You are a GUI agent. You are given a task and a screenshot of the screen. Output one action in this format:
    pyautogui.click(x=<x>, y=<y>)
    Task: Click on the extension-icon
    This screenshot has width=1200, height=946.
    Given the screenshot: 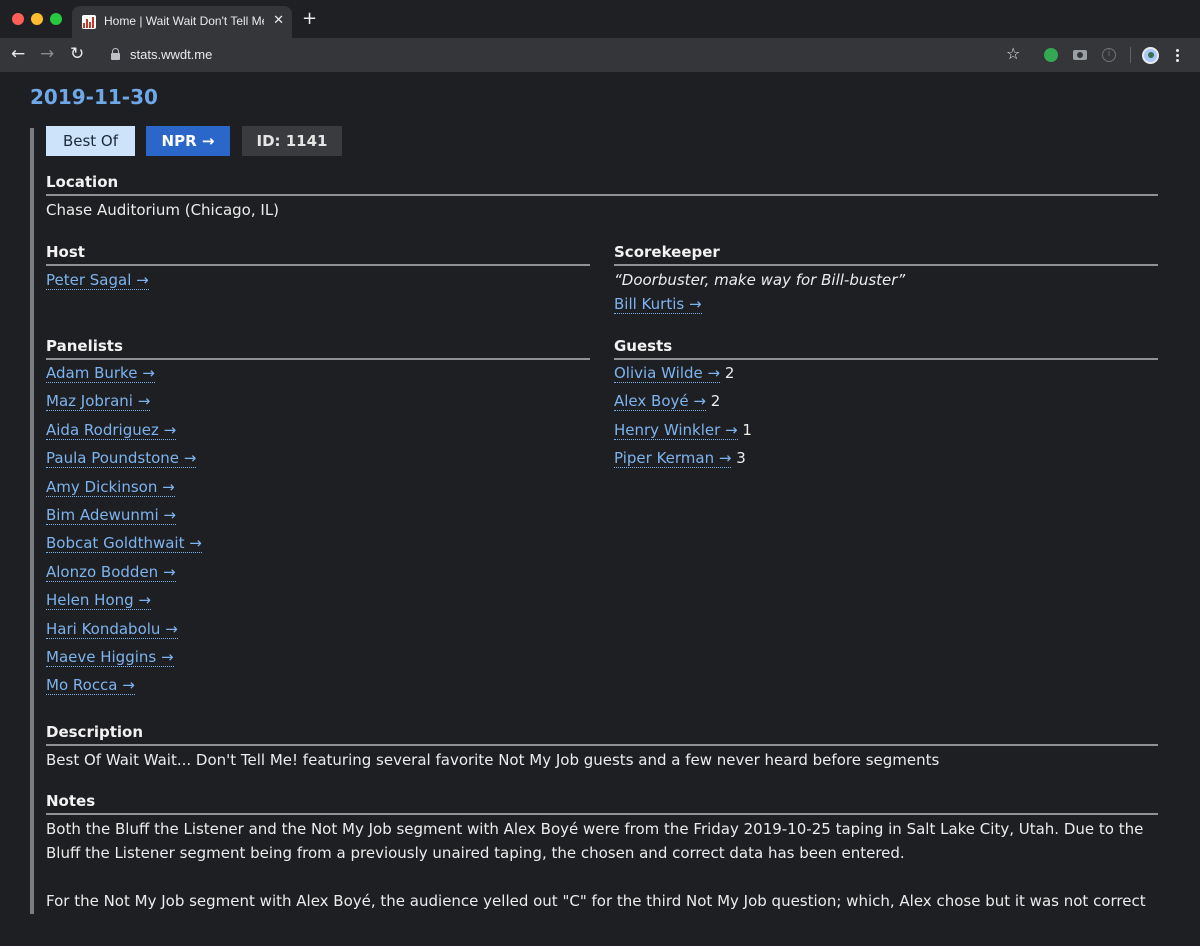 What is the action you would take?
    pyautogui.click(x=1051, y=55)
    